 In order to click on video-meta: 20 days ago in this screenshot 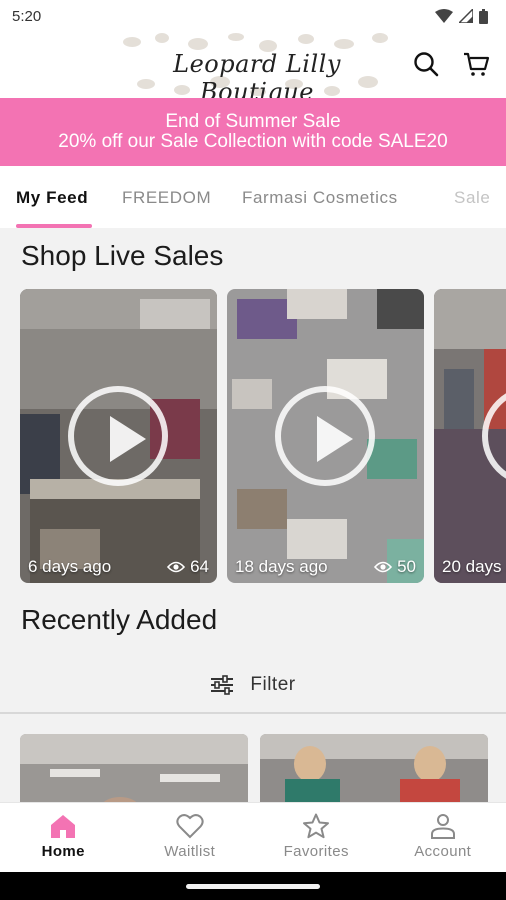, I will do `click(474, 567)`.